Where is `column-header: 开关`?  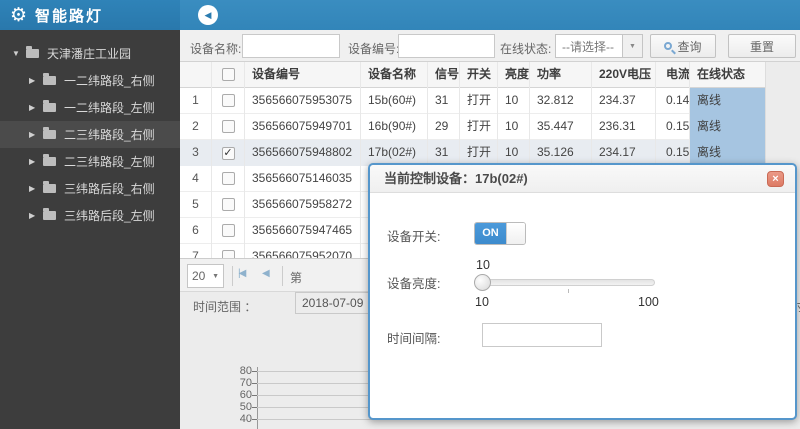 column-header: 开关 is located at coordinates (479, 75).